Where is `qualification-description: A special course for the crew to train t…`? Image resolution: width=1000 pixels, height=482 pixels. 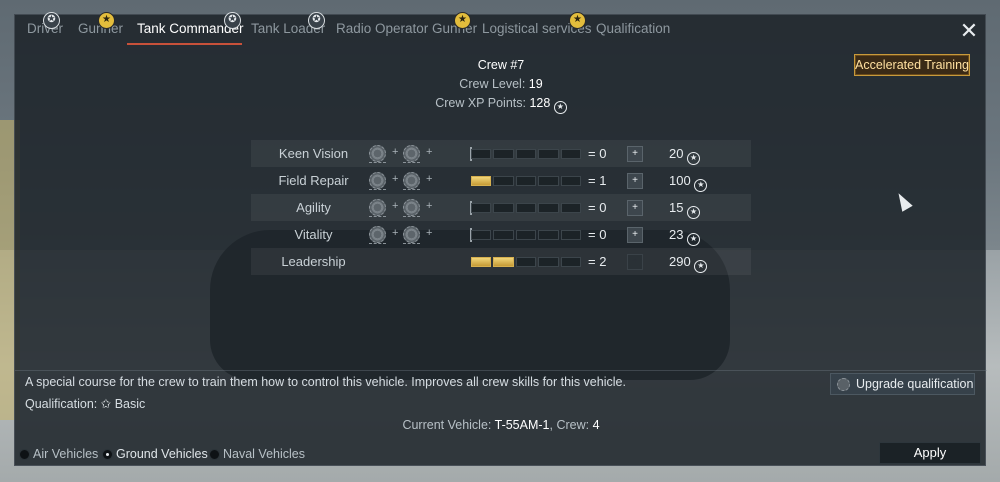 qualification-description: A special course for the crew to train t… is located at coordinates (325, 382).